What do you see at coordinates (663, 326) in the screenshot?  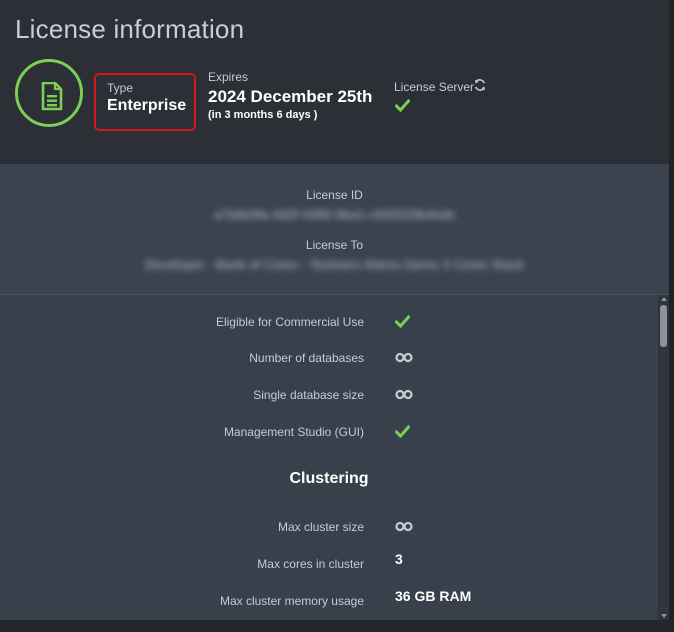 I see `scroll-thumb` at bounding box center [663, 326].